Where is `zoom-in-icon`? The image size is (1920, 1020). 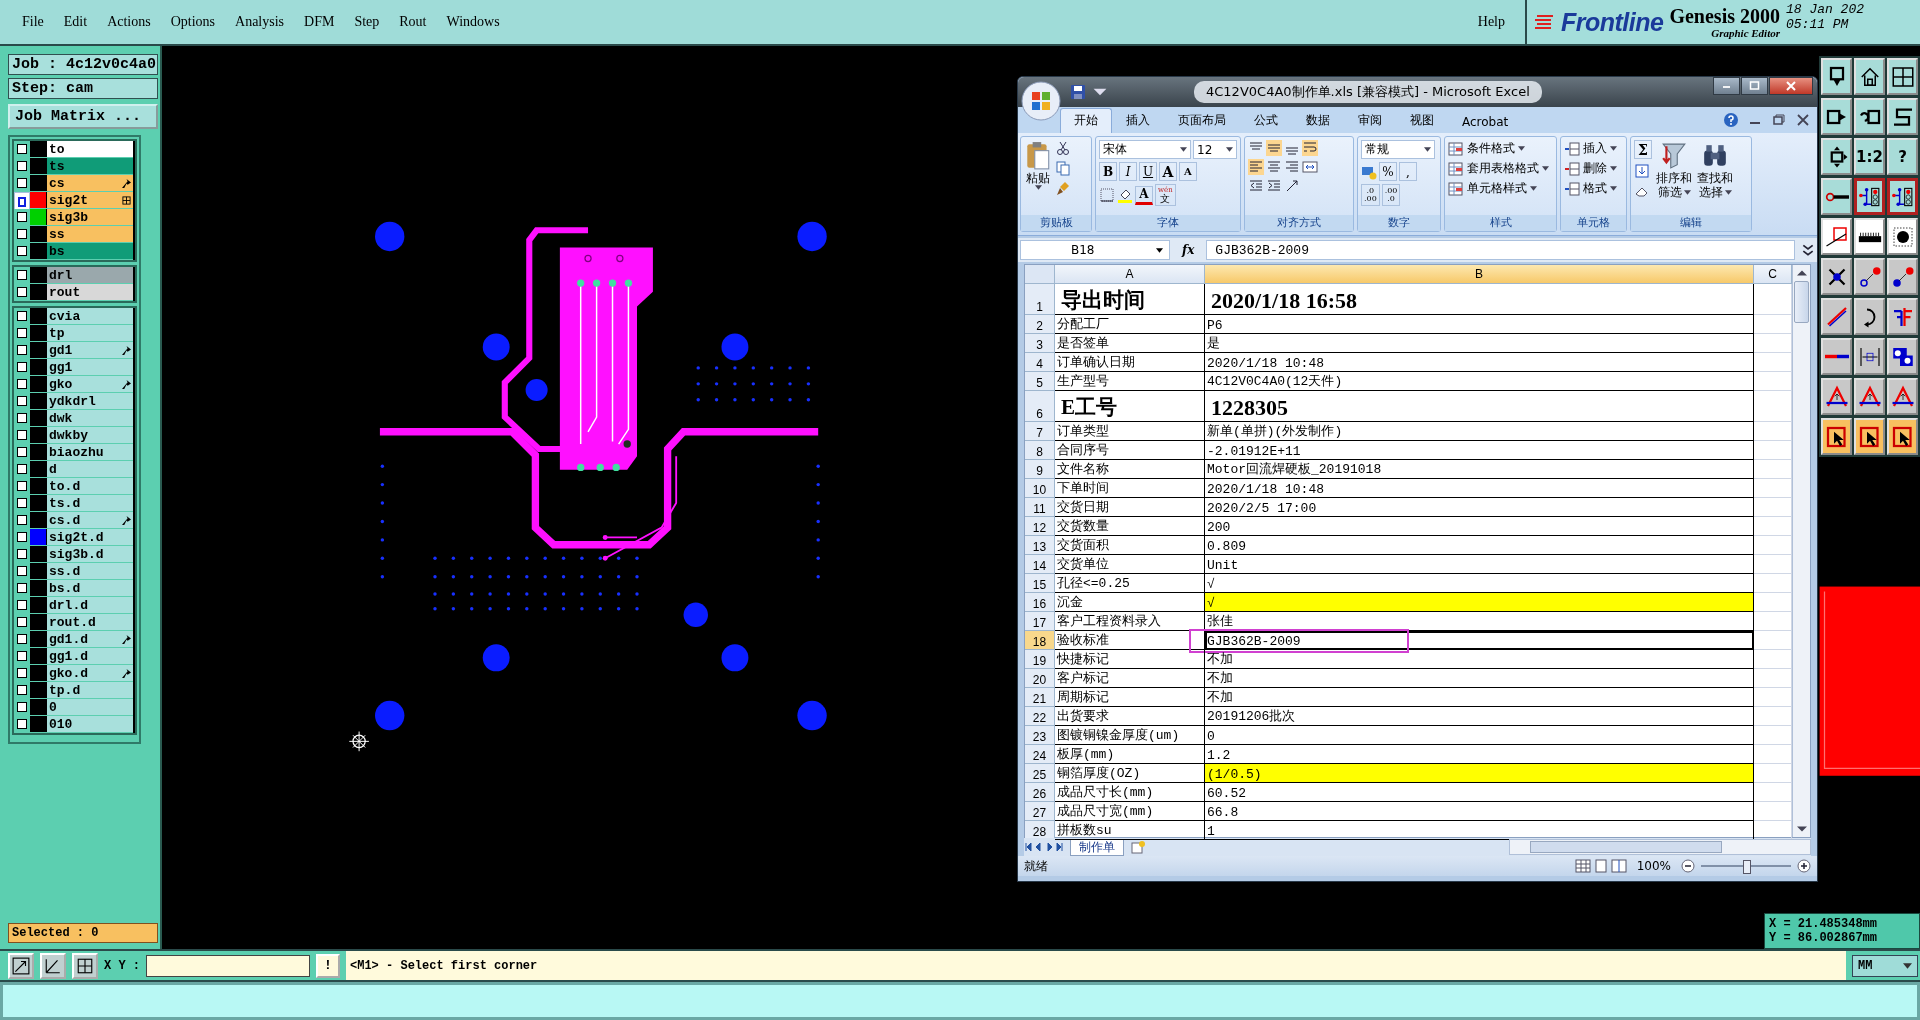
zoom-in-icon is located at coordinates (1804, 866).